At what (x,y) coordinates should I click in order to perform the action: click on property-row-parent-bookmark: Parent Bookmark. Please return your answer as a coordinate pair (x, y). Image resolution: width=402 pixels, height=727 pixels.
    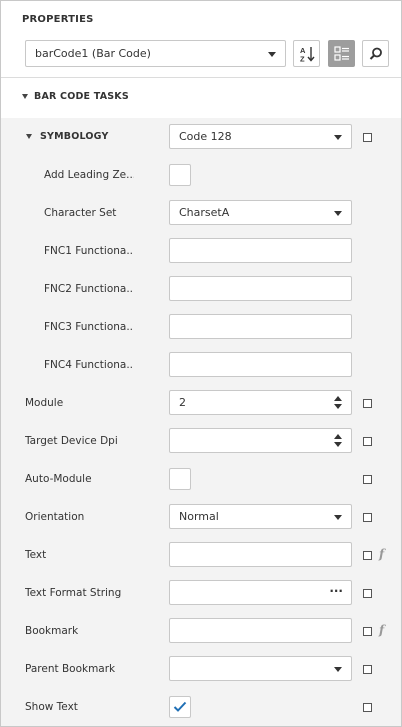
    Looking at the image, I should click on (201, 669).